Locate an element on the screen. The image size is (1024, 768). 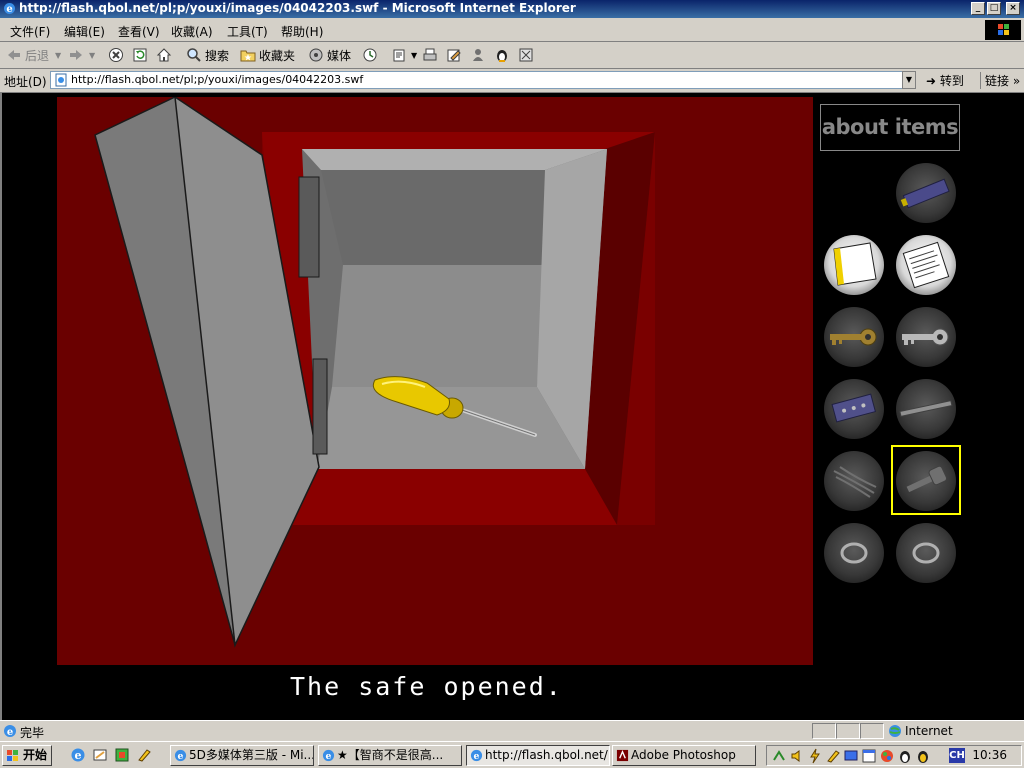
menu-file: 文件(F) is located at coordinates (30, 31).